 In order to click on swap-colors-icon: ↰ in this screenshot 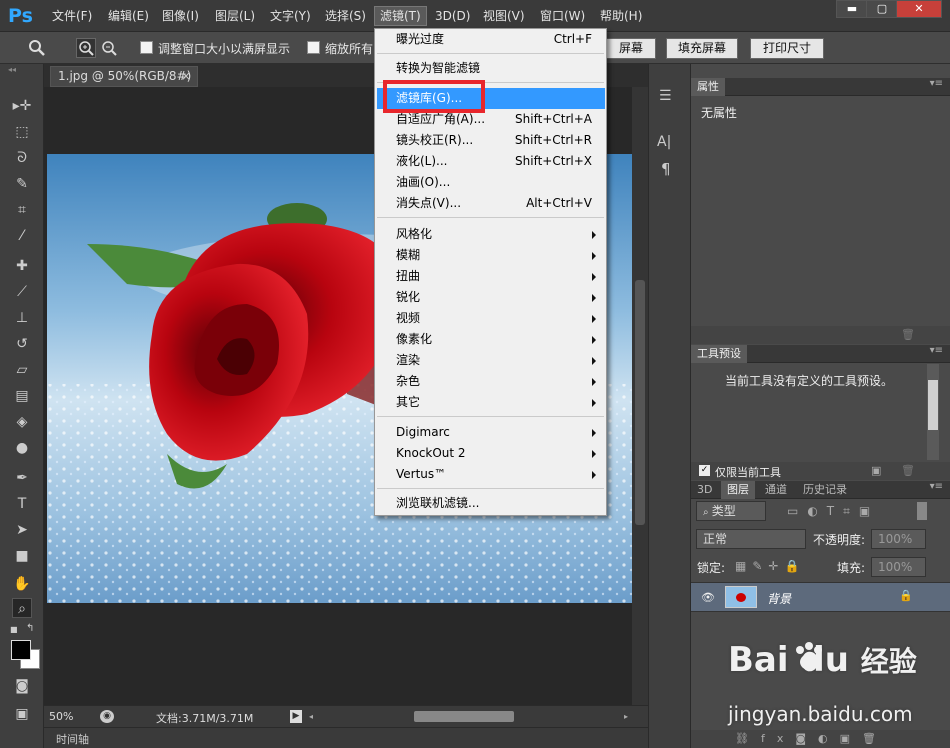, I will do `click(32, 629)`.